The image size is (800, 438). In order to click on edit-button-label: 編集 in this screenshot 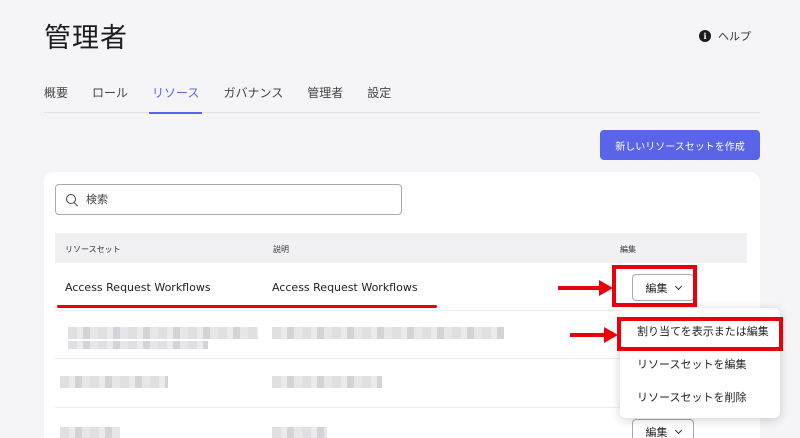, I will do `click(656, 432)`.